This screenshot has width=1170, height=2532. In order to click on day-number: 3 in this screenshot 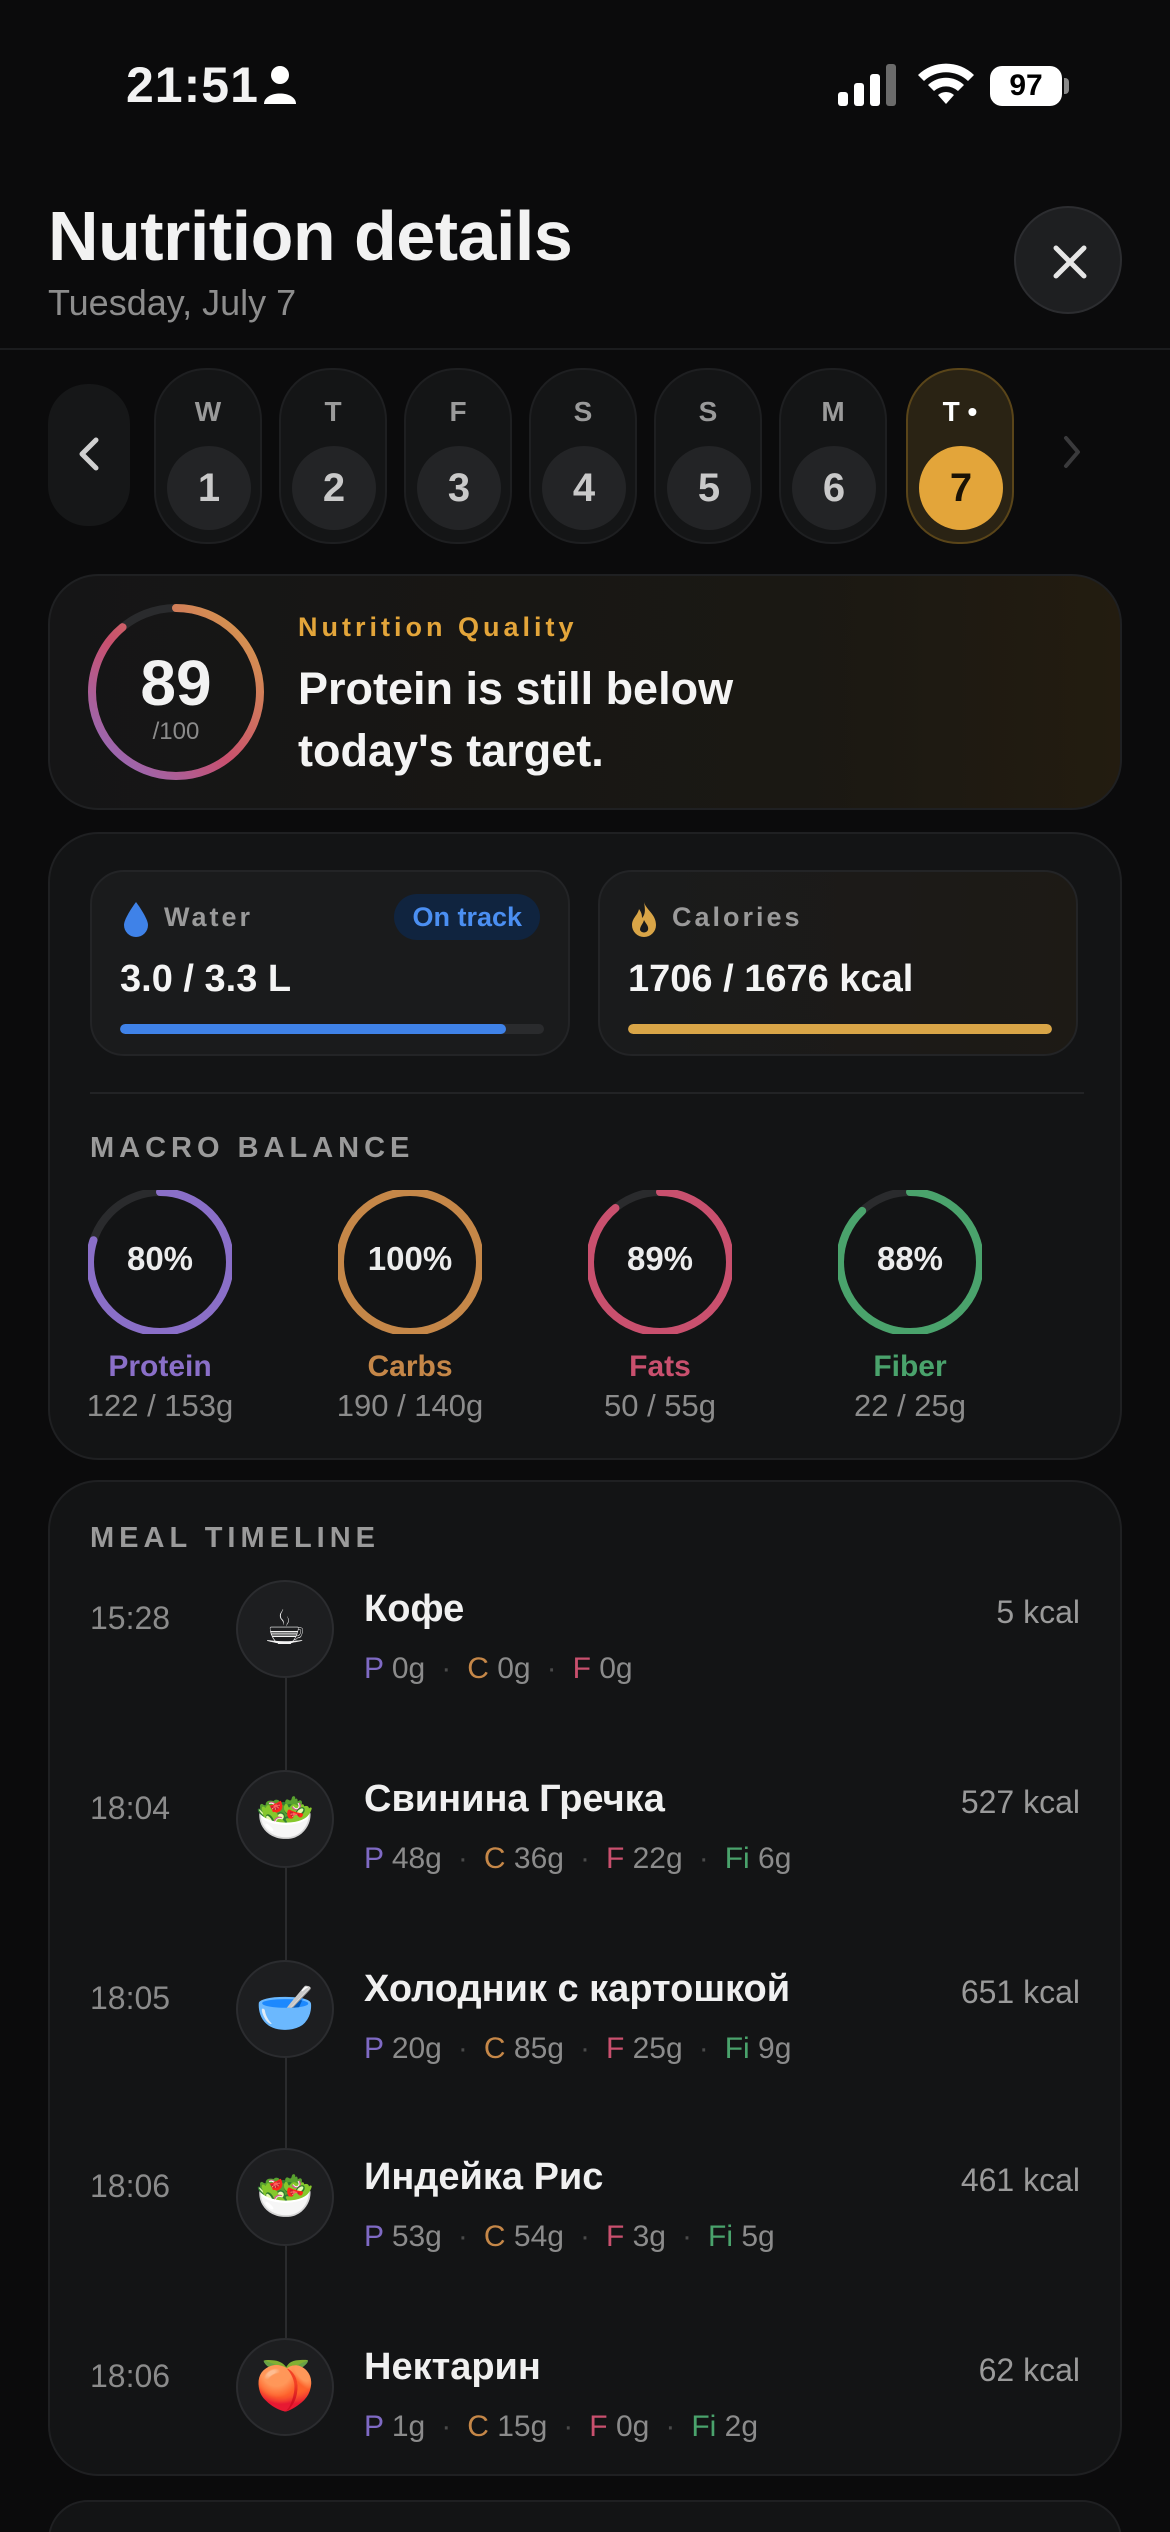, I will do `click(459, 488)`.